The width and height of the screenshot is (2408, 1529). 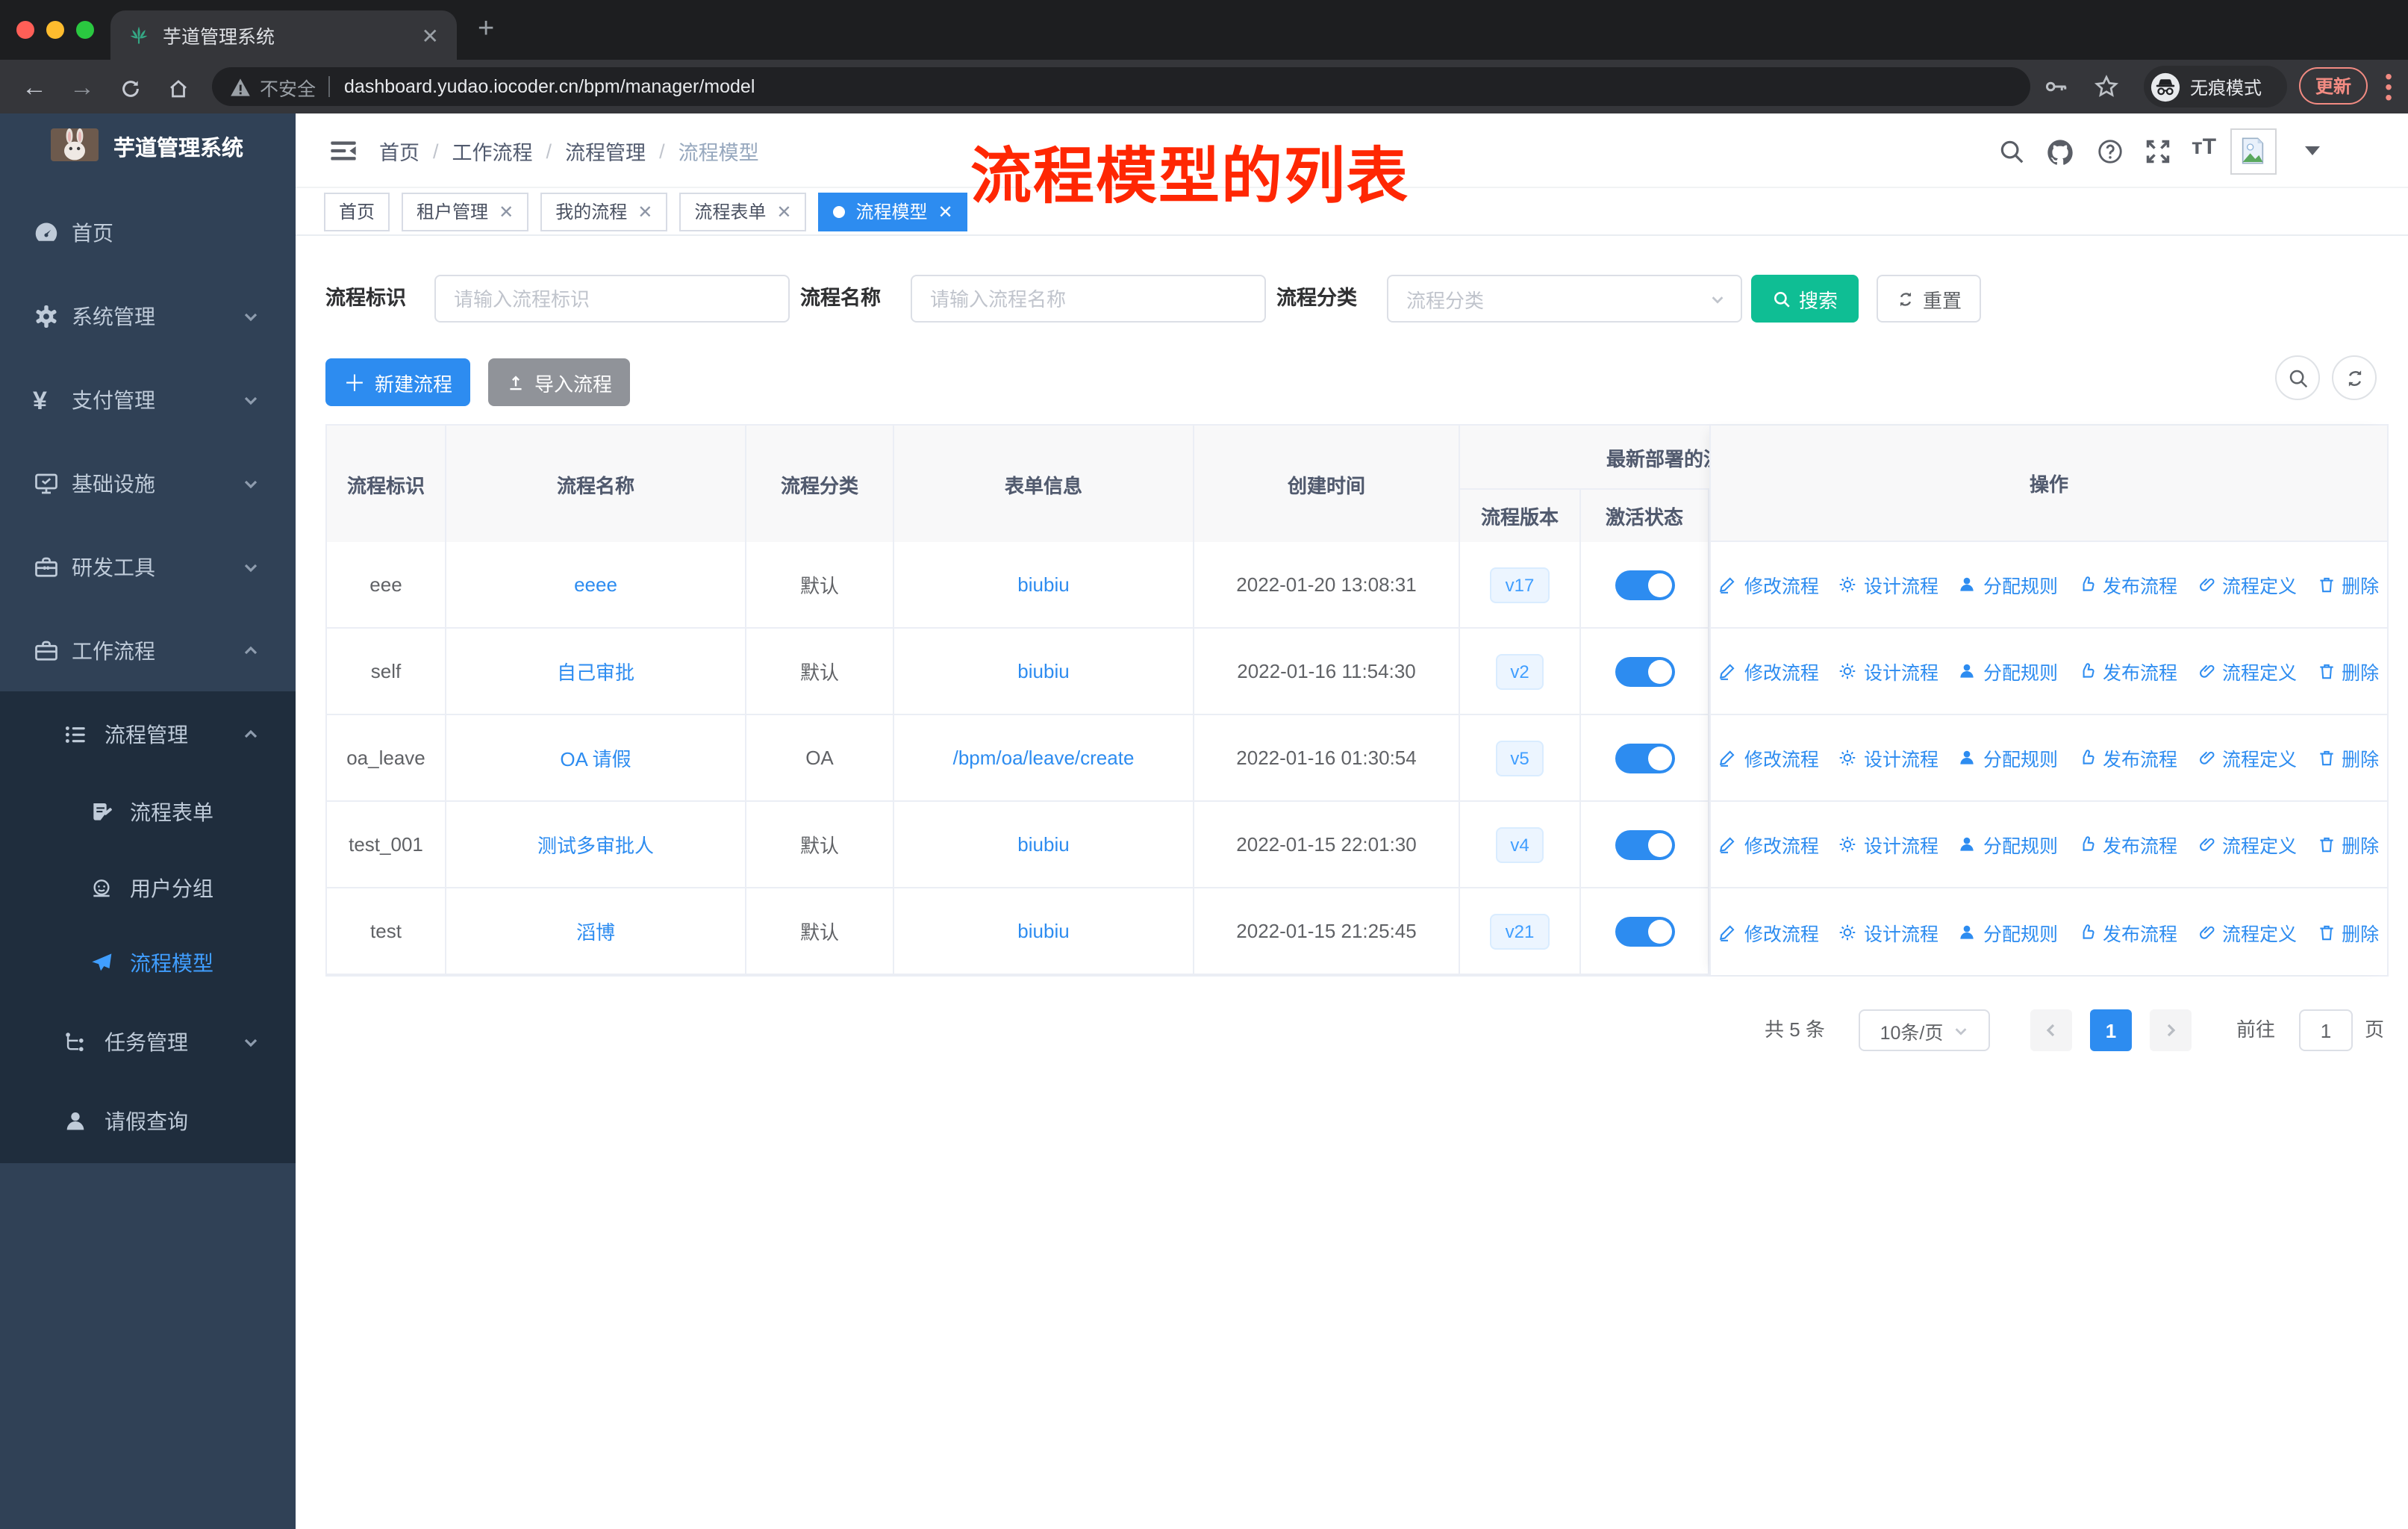 What do you see at coordinates (465, 211) in the screenshot?
I see `tag-tenant: 租户管理 ✕` at bounding box center [465, 211].